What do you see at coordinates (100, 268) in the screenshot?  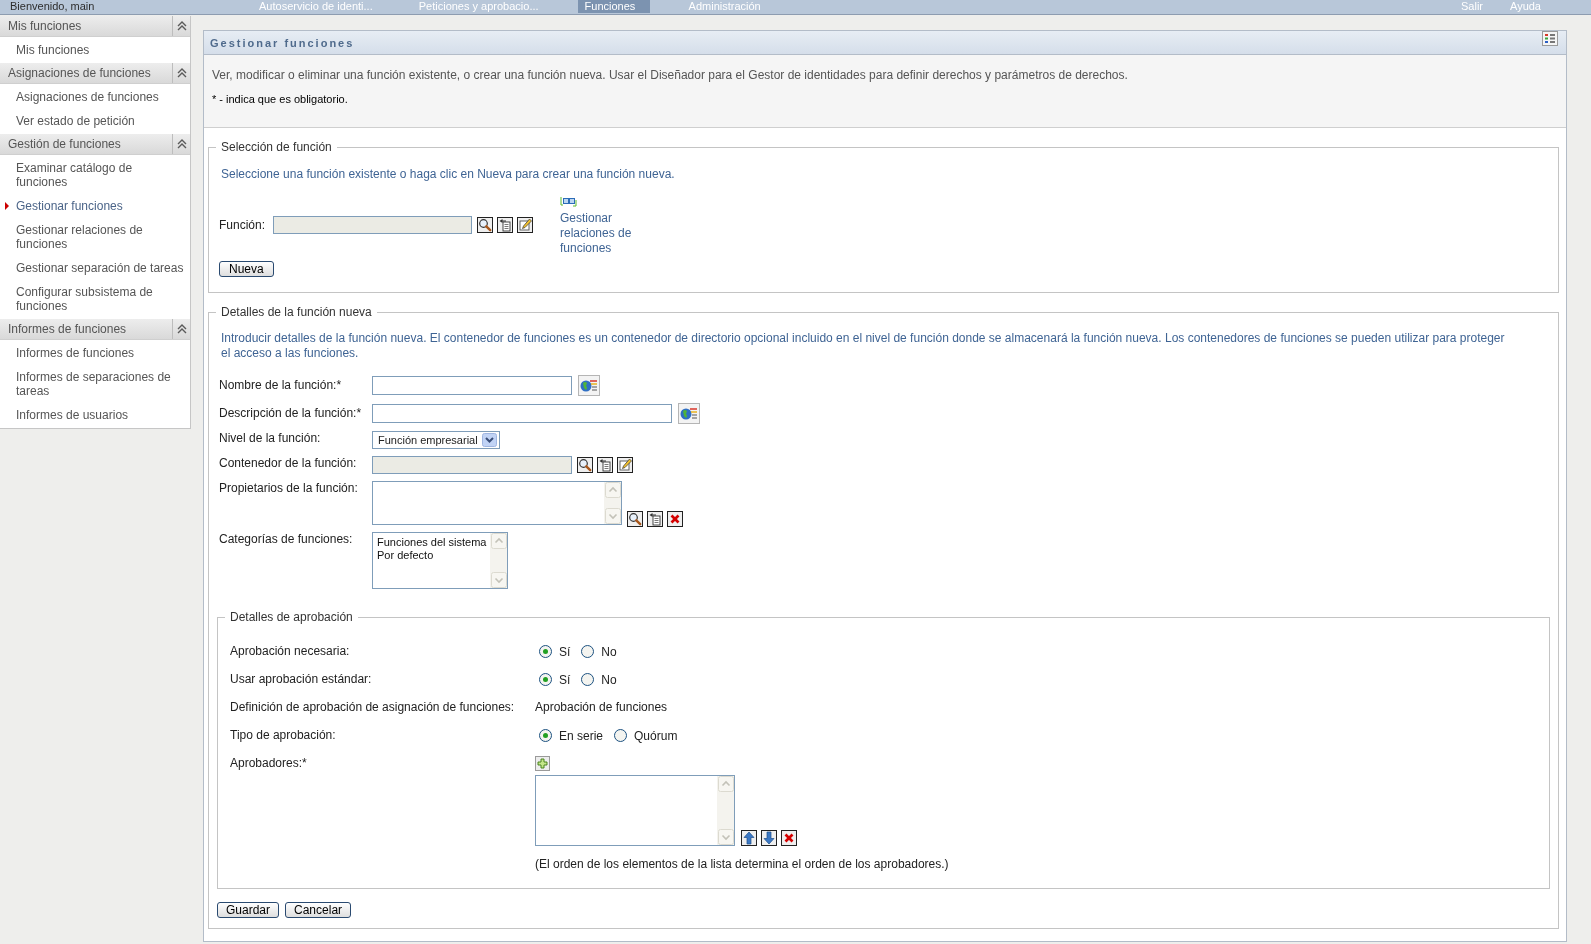 I see `nav-link: Gestionar separación de tareas` at bounding box center [100, 268].